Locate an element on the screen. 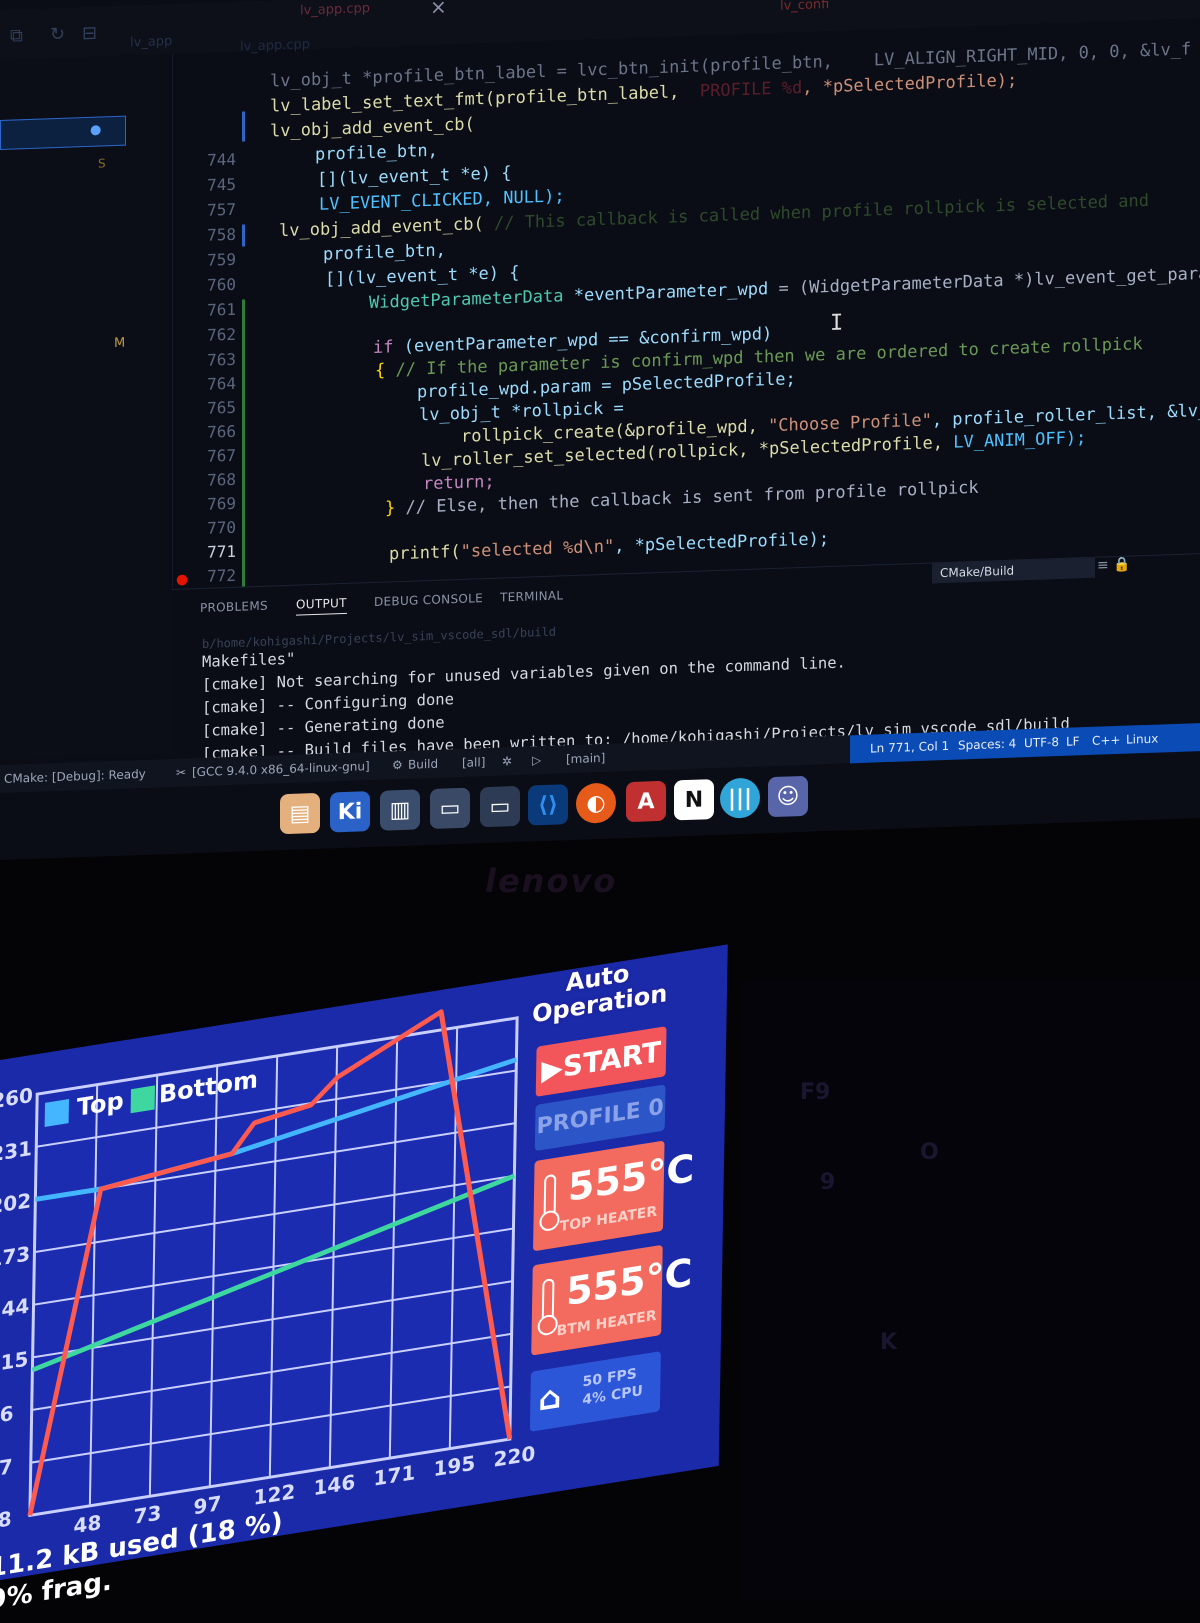 The width and height of the screenshot is (1200, 1623). start-label: START is located at coordinates (612, 1059).